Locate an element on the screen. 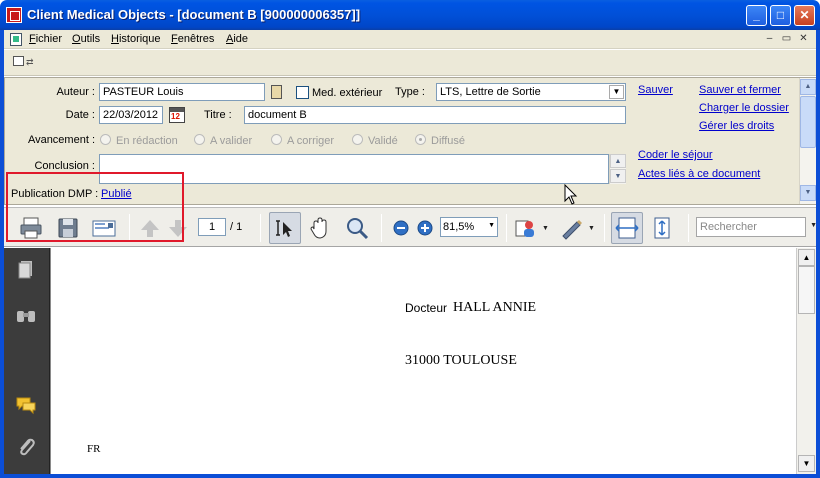  radio-label-en-redaction: En rédaction is located at coordinates (147, 141).